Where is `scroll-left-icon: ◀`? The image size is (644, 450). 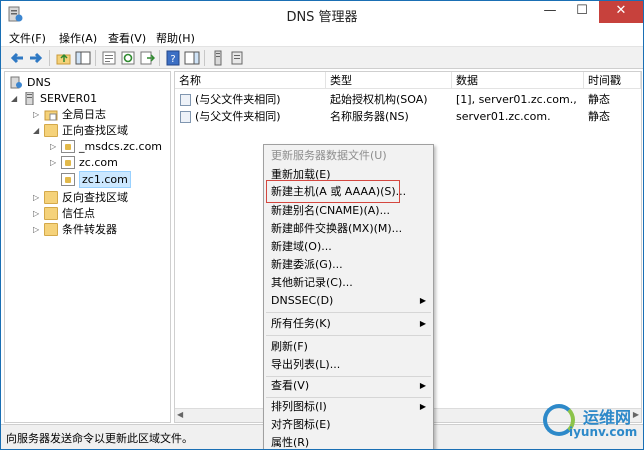 scroll-left-icon: ◀ is located at coordinates (180, 414).